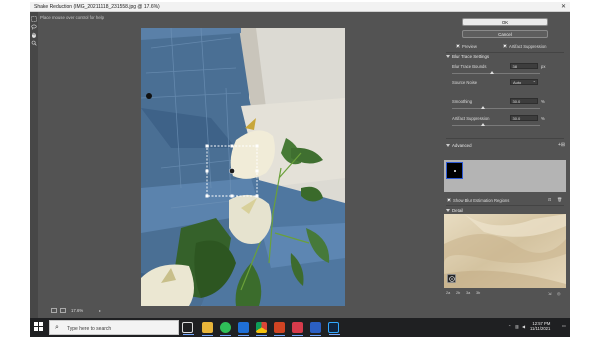 This screenshot has width=600, height=337. Describe the element at coordinates (462, 101) in the screenshot. I see `smoothing-label: Smoothing` at that location.